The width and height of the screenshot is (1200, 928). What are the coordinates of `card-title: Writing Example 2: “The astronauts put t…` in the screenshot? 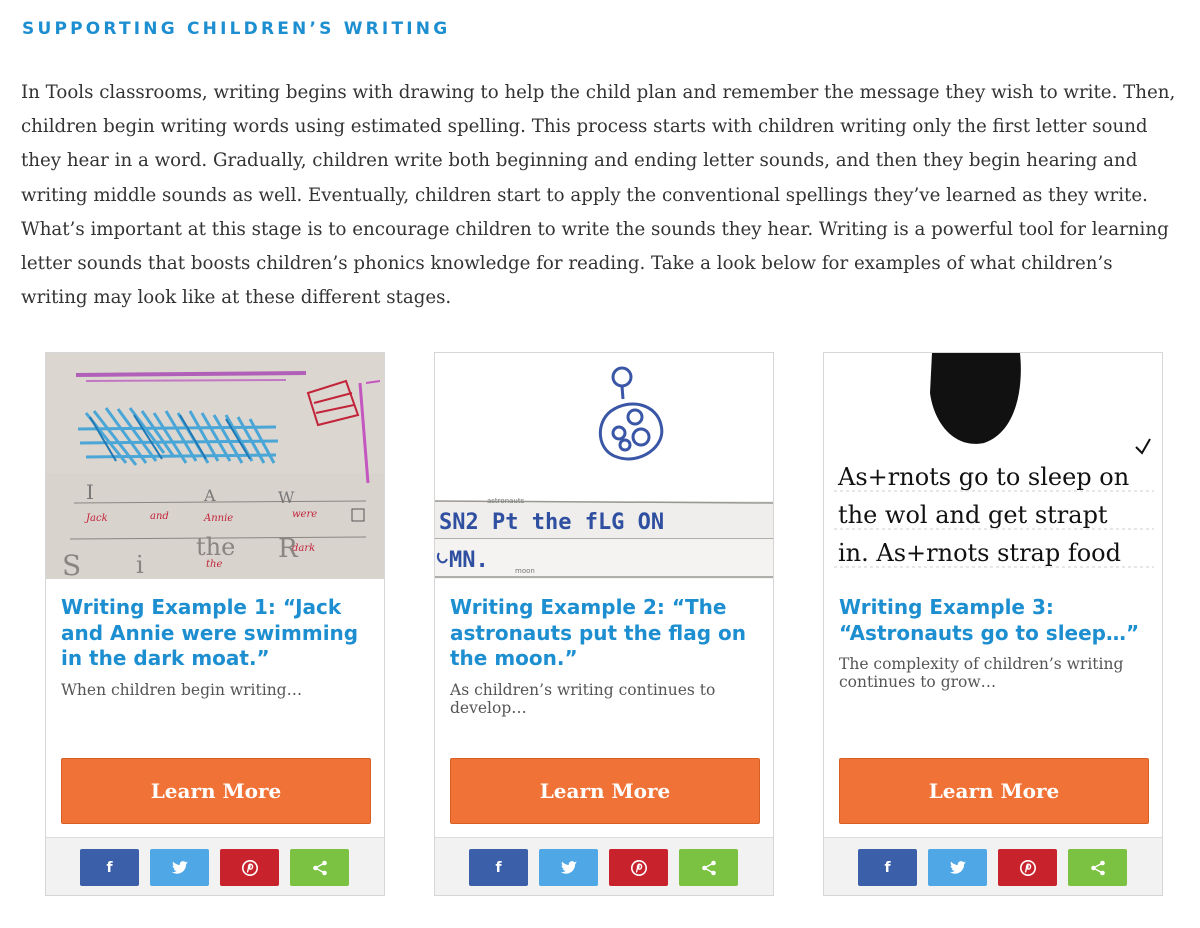 It's located at (606, 633).